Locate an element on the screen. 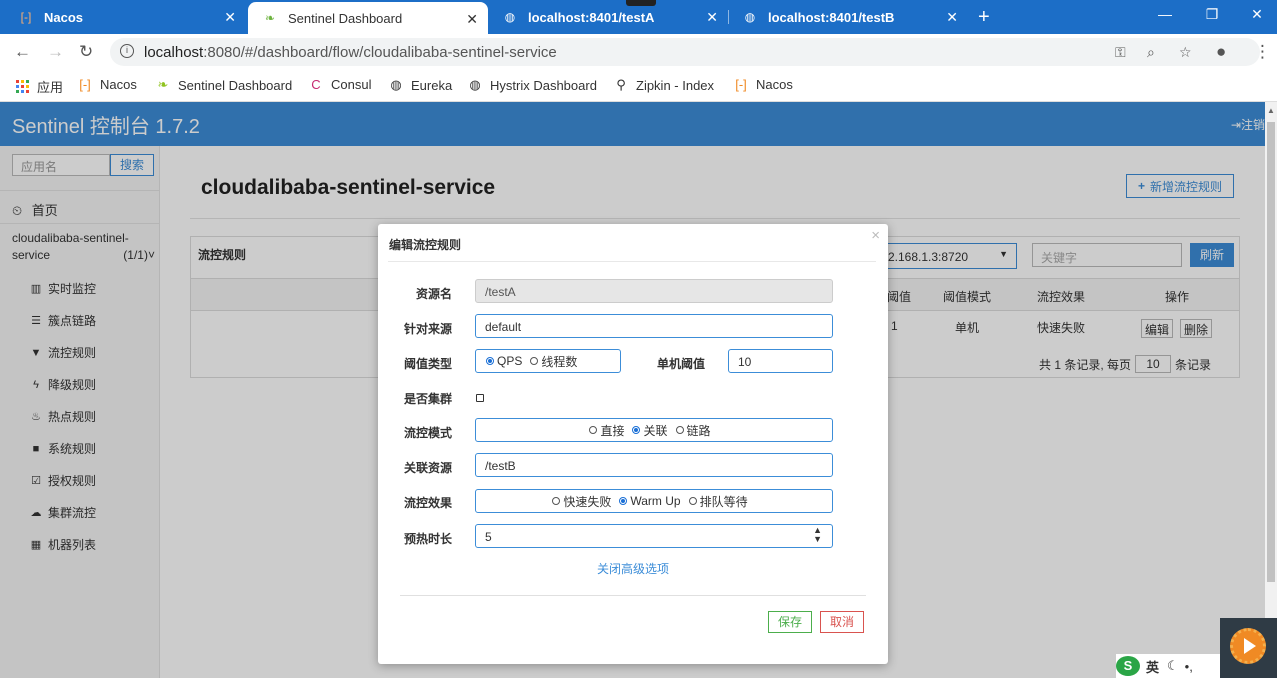  label-cluster: 是否集群 is located at coordinates (428, 399).